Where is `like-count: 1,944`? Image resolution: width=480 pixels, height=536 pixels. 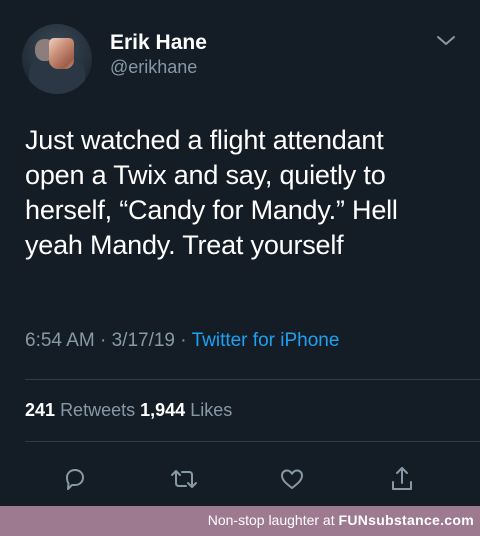
like-count: 1,944 is located at coordinates (162, 410).